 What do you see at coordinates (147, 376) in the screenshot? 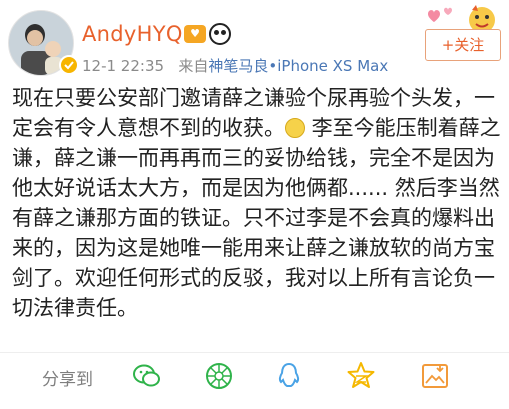
I see `wechat-icon` at bounding box center [147, 376].